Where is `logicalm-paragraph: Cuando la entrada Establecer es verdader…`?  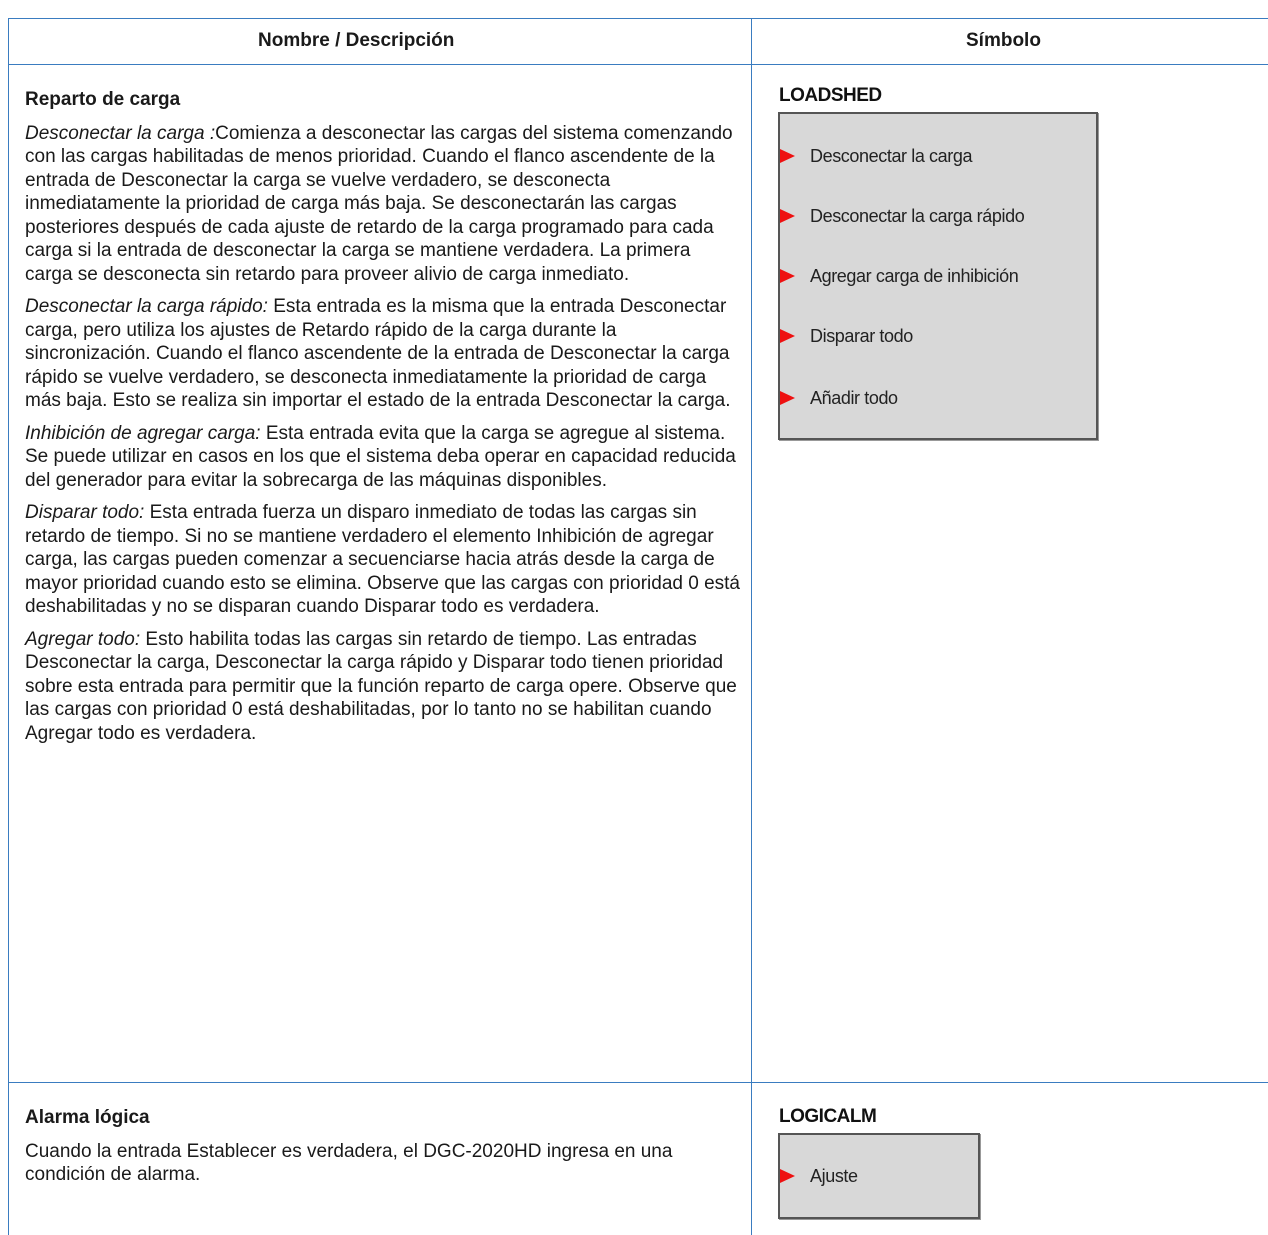
logicalm-paragraph: Cuando la entrada Establecer es verdader… is located at coordinates (349, 1163).